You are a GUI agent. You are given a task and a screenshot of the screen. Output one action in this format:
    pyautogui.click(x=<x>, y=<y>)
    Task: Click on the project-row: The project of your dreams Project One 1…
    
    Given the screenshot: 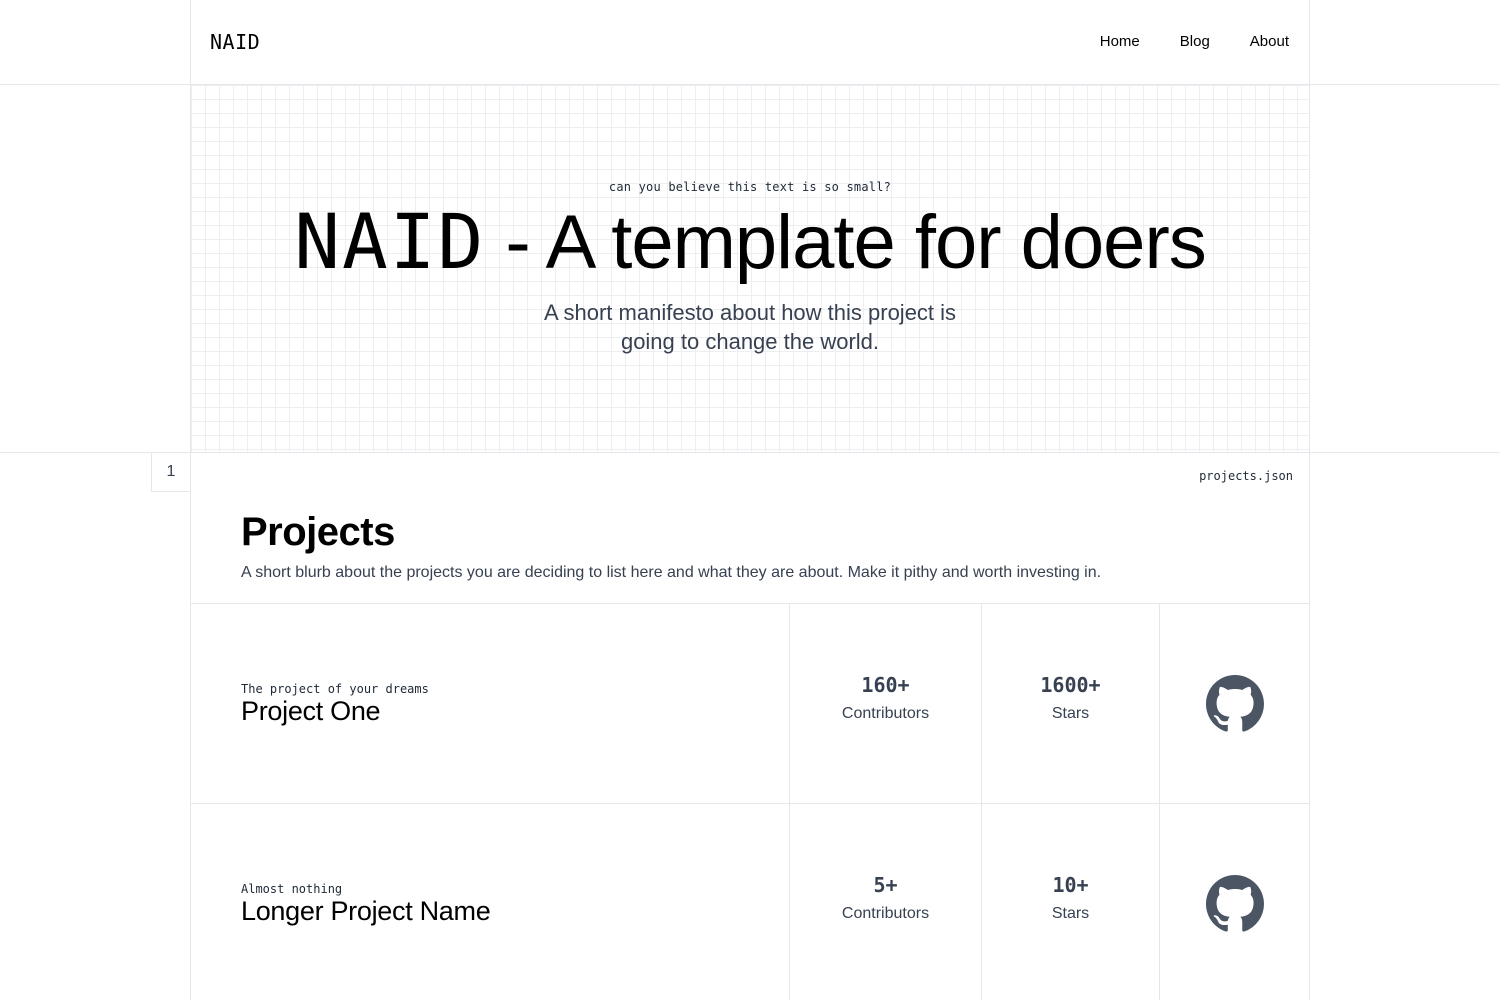 What is the action you would take?
    pyautogui.click(x=750, y=703)
    